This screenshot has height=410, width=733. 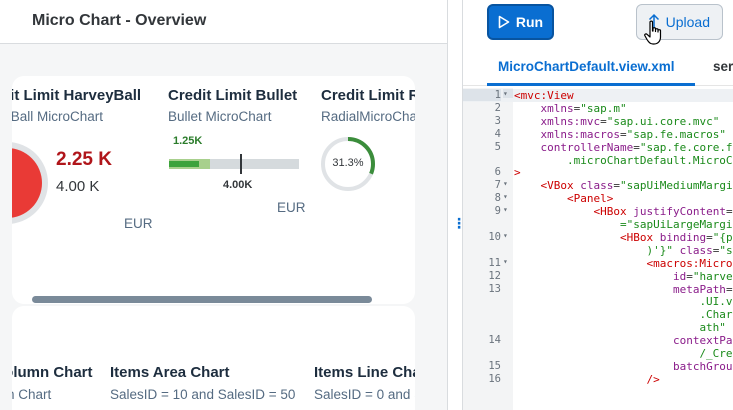 I want to click on code-line: 9▾ <HBox justifyContent=", so click(x=598, y=211).